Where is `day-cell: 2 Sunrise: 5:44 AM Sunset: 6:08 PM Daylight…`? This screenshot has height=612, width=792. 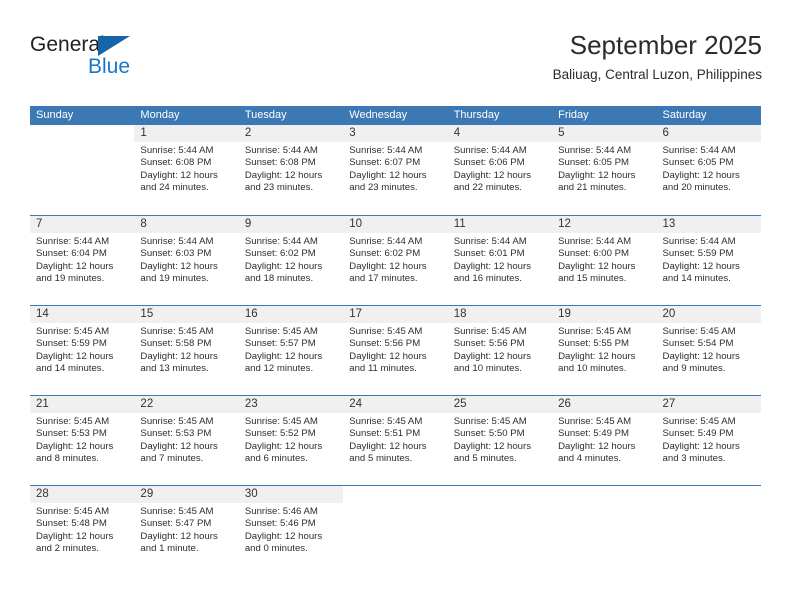
day-cell: 2 Sunrise: 5:44 AM Sunset: 6:08 PM Daylight… is located at coordinates (291, 170).